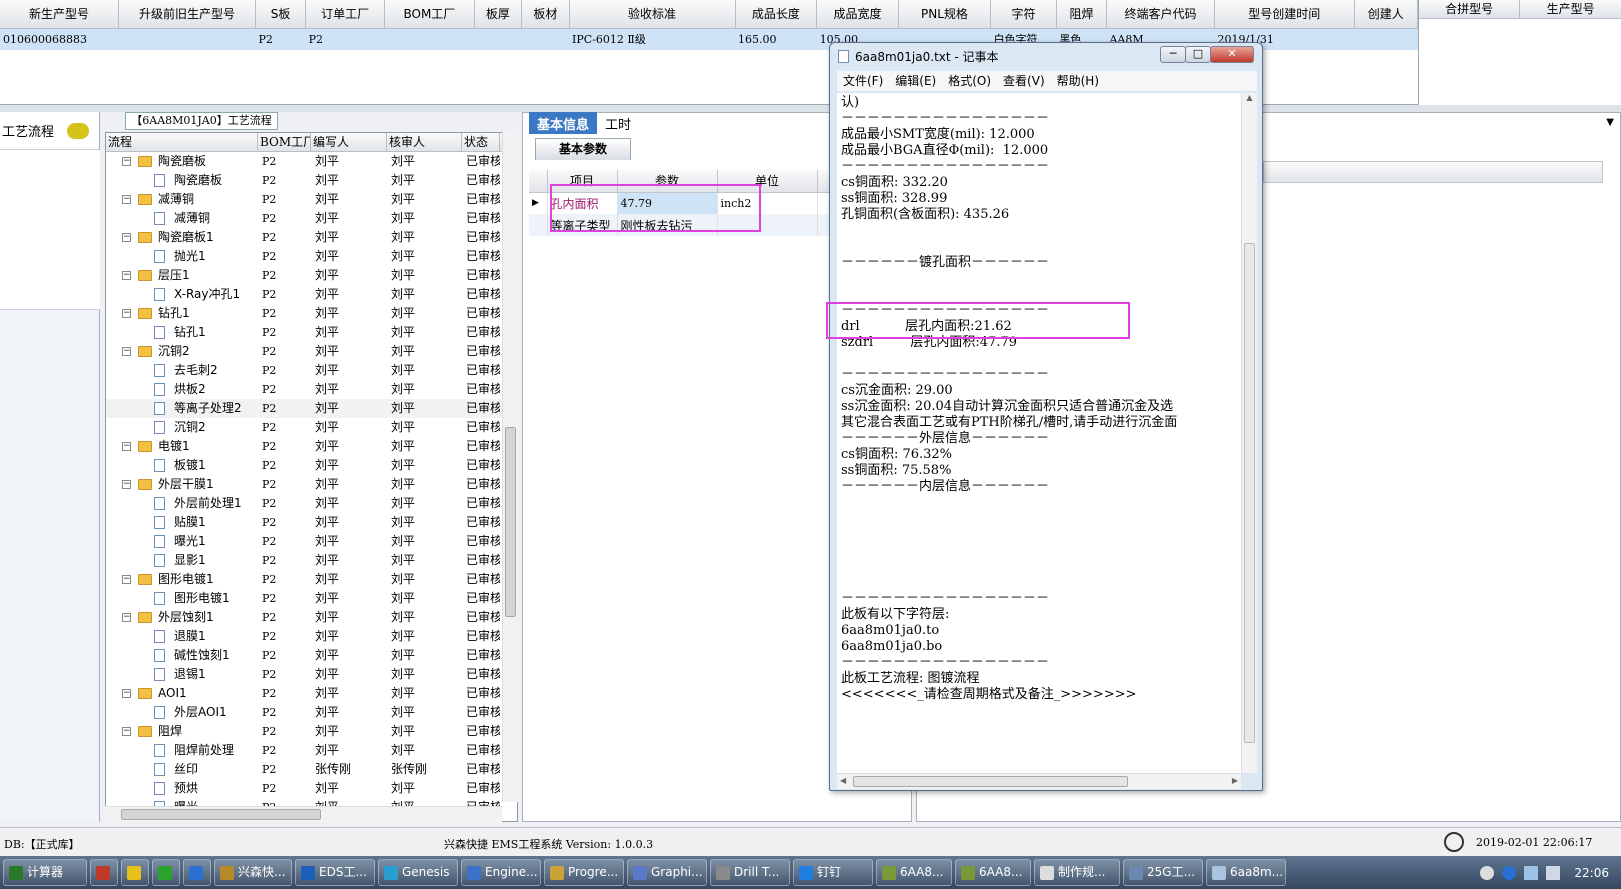 The height and width of the screenshot is (889, 1621). I want to click on tree-row: 外层前处理1 P2 刘平 刘平 已审核, so click(311, 503).